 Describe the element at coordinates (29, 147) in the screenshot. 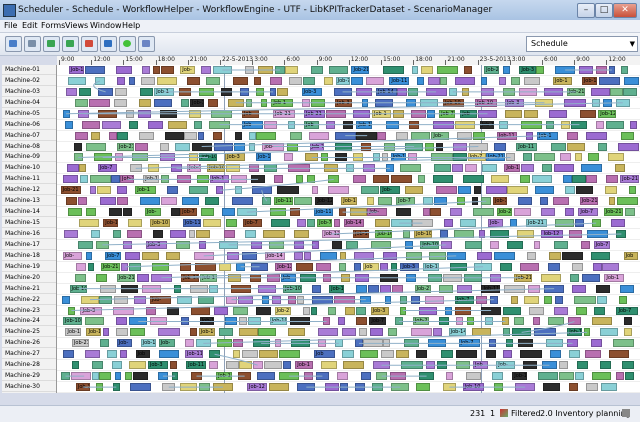

I see `machine-row-label: Machine-08` at that location.